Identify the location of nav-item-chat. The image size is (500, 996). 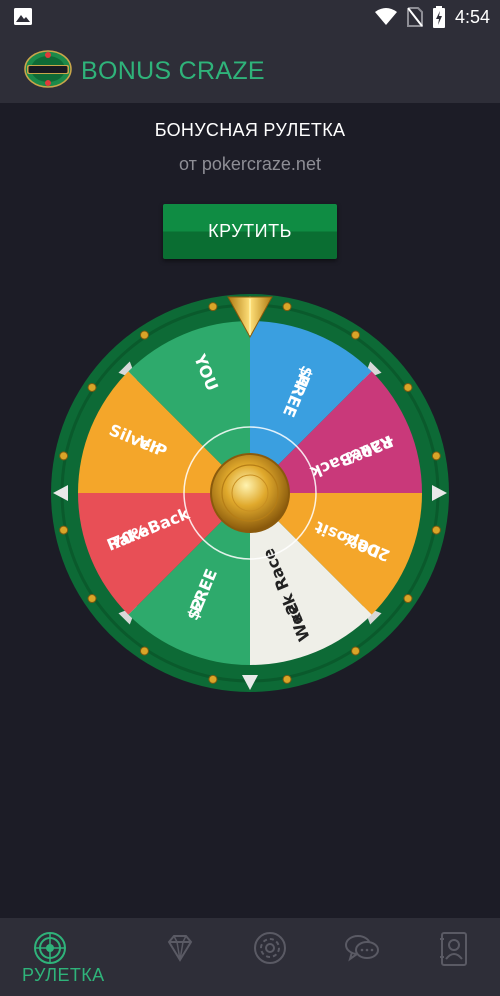
(362, 957).